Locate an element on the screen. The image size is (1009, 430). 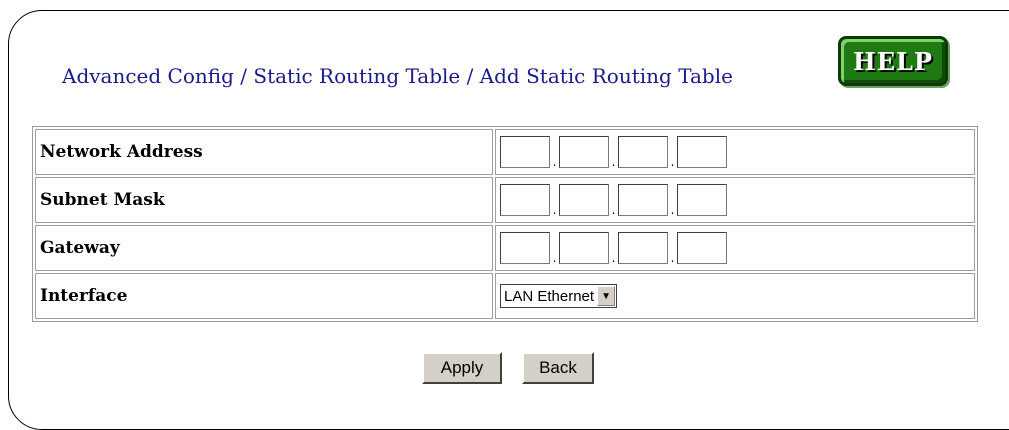
subnet-mask-cell: . . . is located at coordinates (735, 200).